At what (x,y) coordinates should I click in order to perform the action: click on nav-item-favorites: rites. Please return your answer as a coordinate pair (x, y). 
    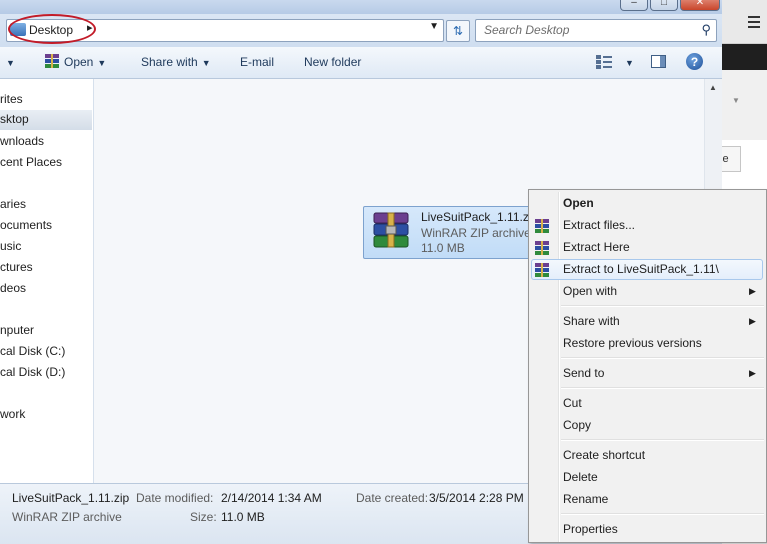
    Looking at the image, I should click on (11, 99).